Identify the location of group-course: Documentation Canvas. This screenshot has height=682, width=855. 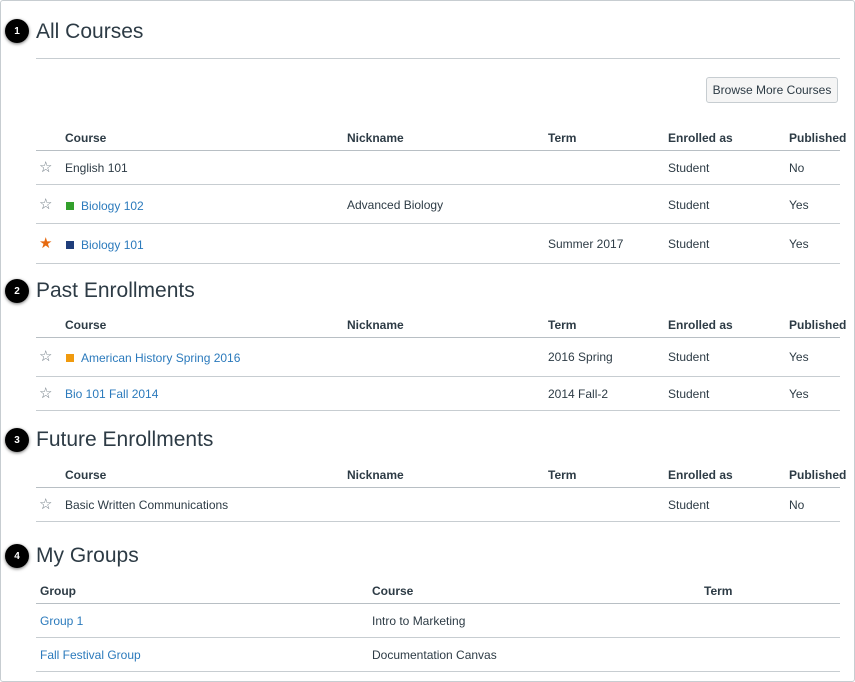
(434, 655).